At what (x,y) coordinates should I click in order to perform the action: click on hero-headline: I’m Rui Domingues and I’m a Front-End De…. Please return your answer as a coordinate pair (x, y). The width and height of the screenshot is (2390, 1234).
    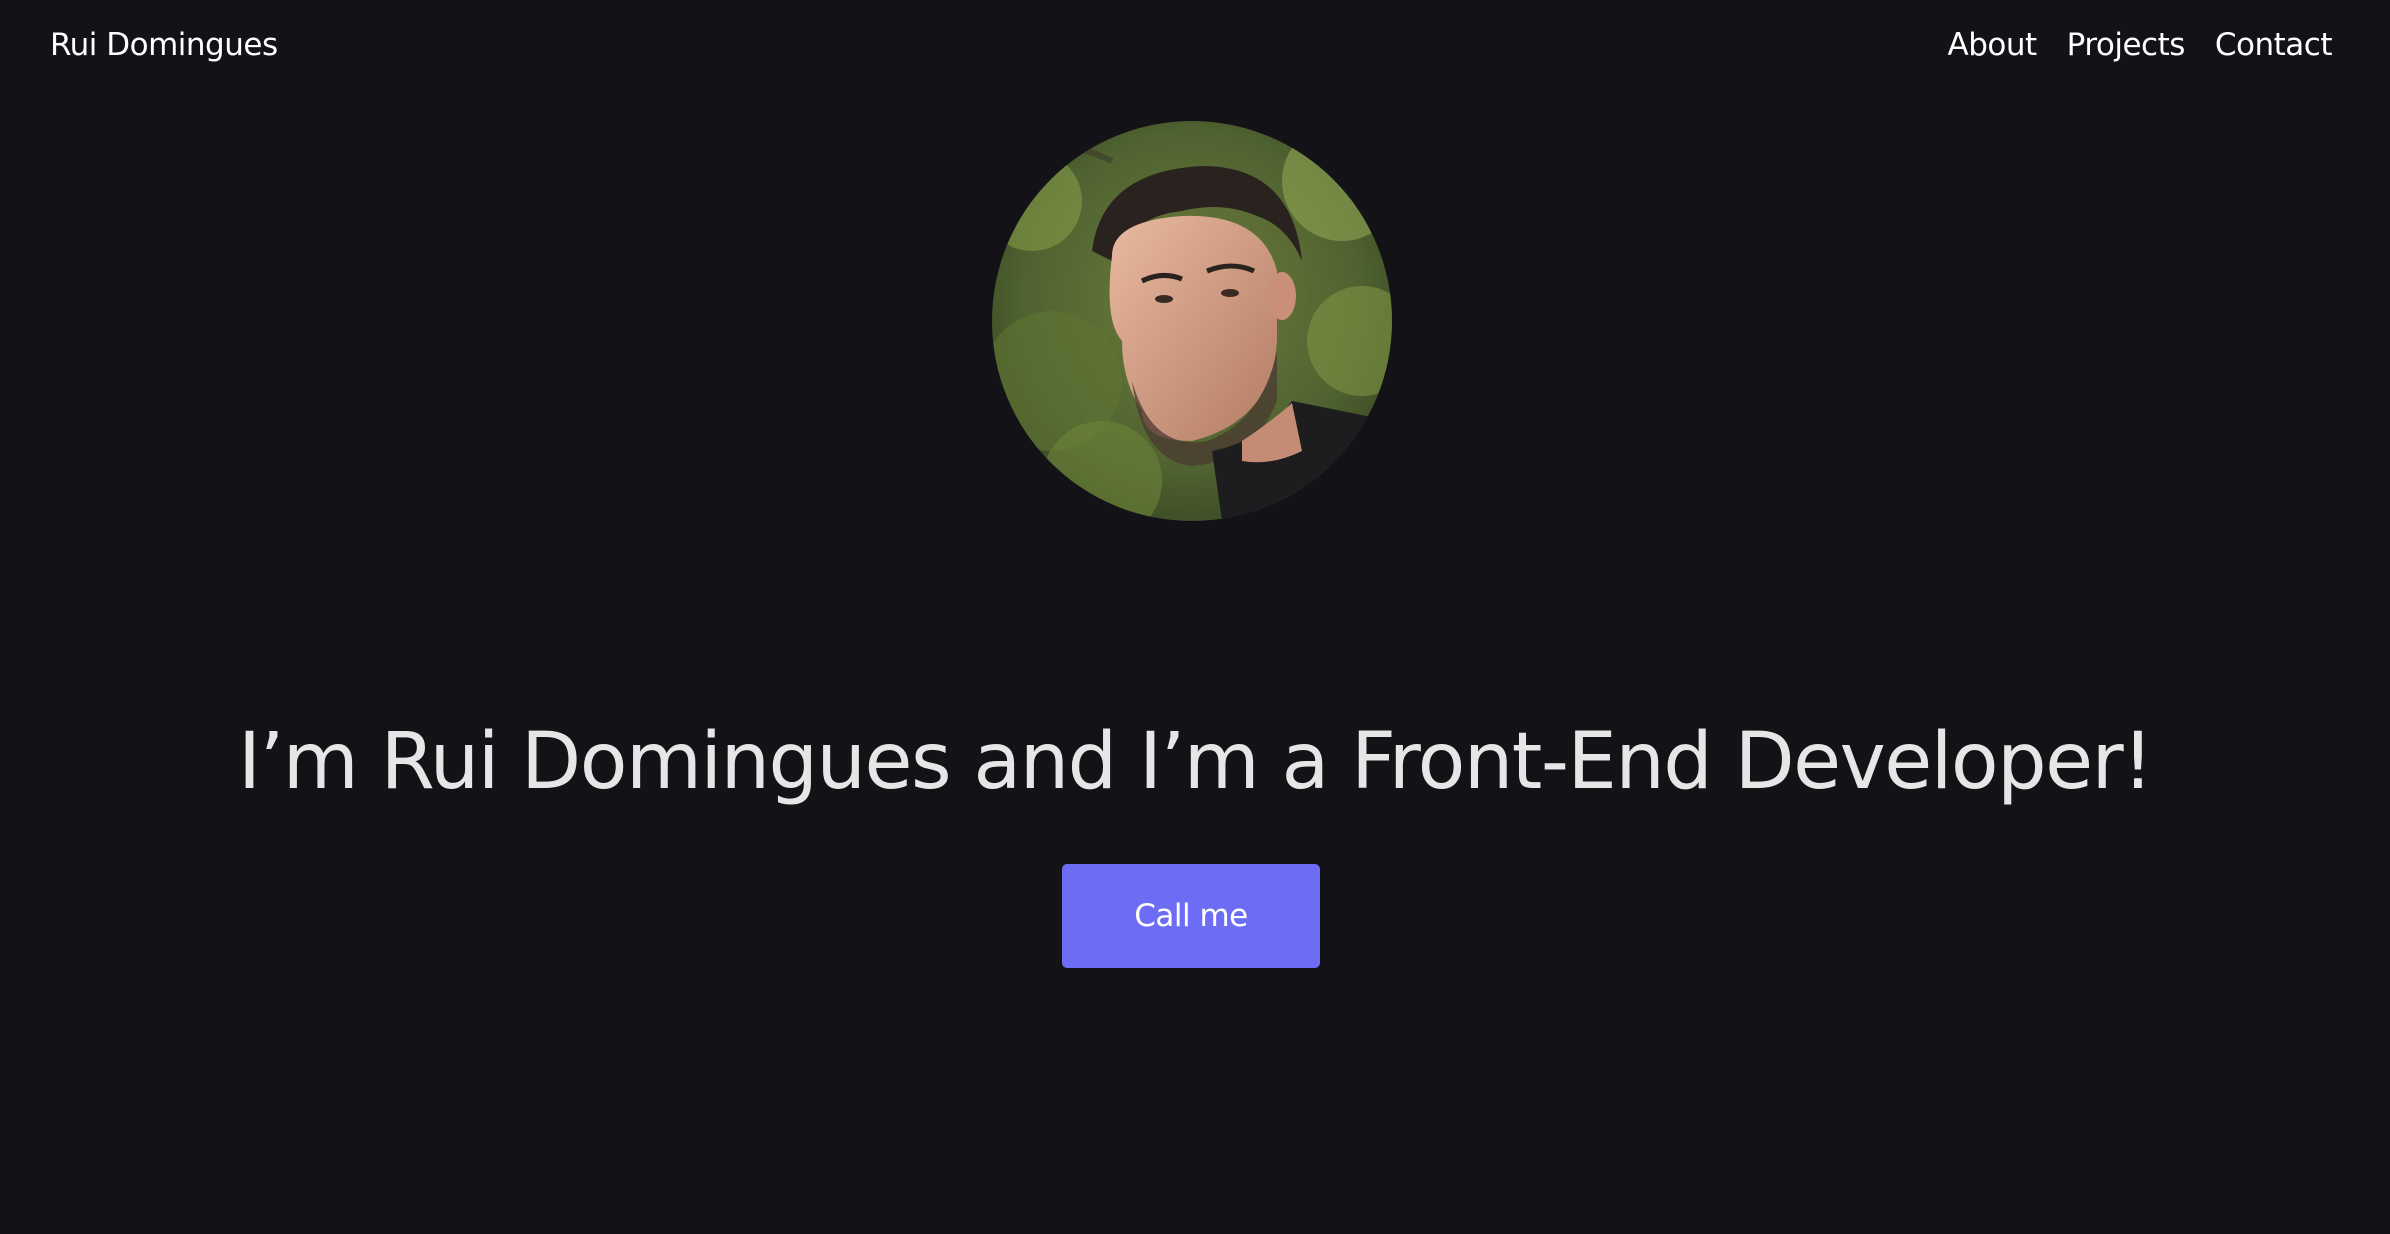
    Looking at the image, I should click on (1196, 762).